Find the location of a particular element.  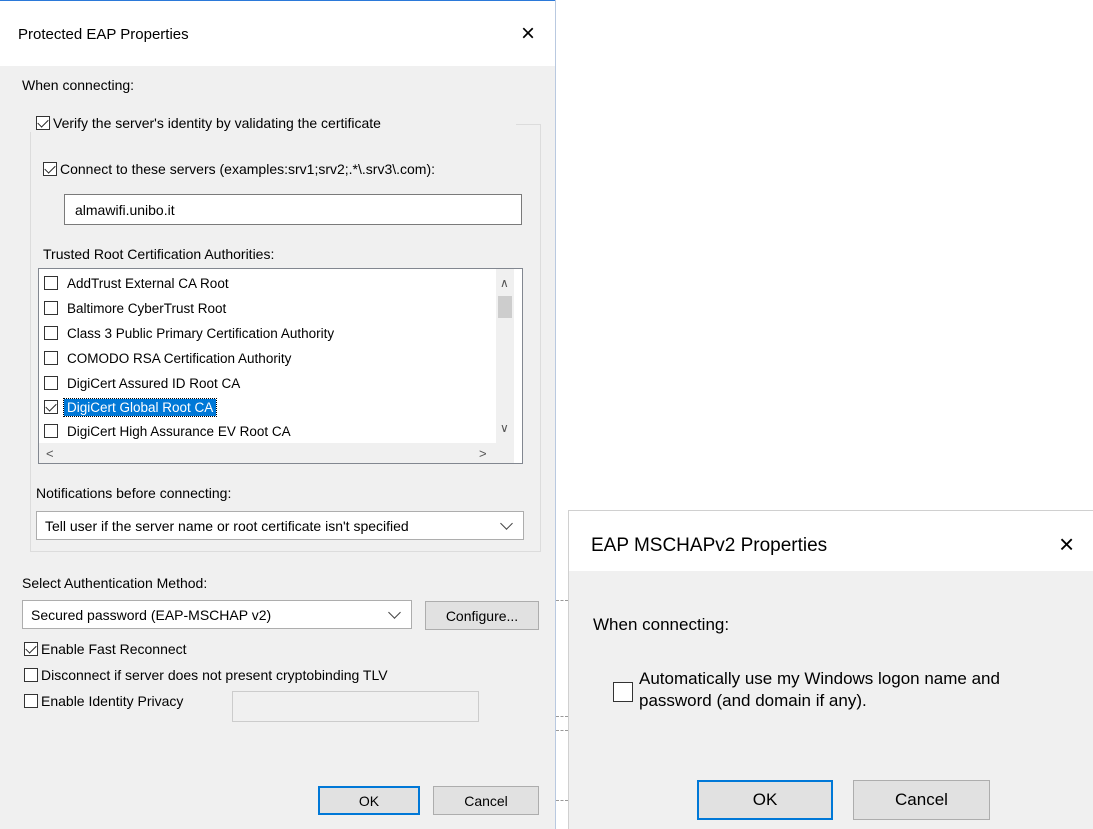

horizontal-scrollbar is located at coordinates (276, 453).